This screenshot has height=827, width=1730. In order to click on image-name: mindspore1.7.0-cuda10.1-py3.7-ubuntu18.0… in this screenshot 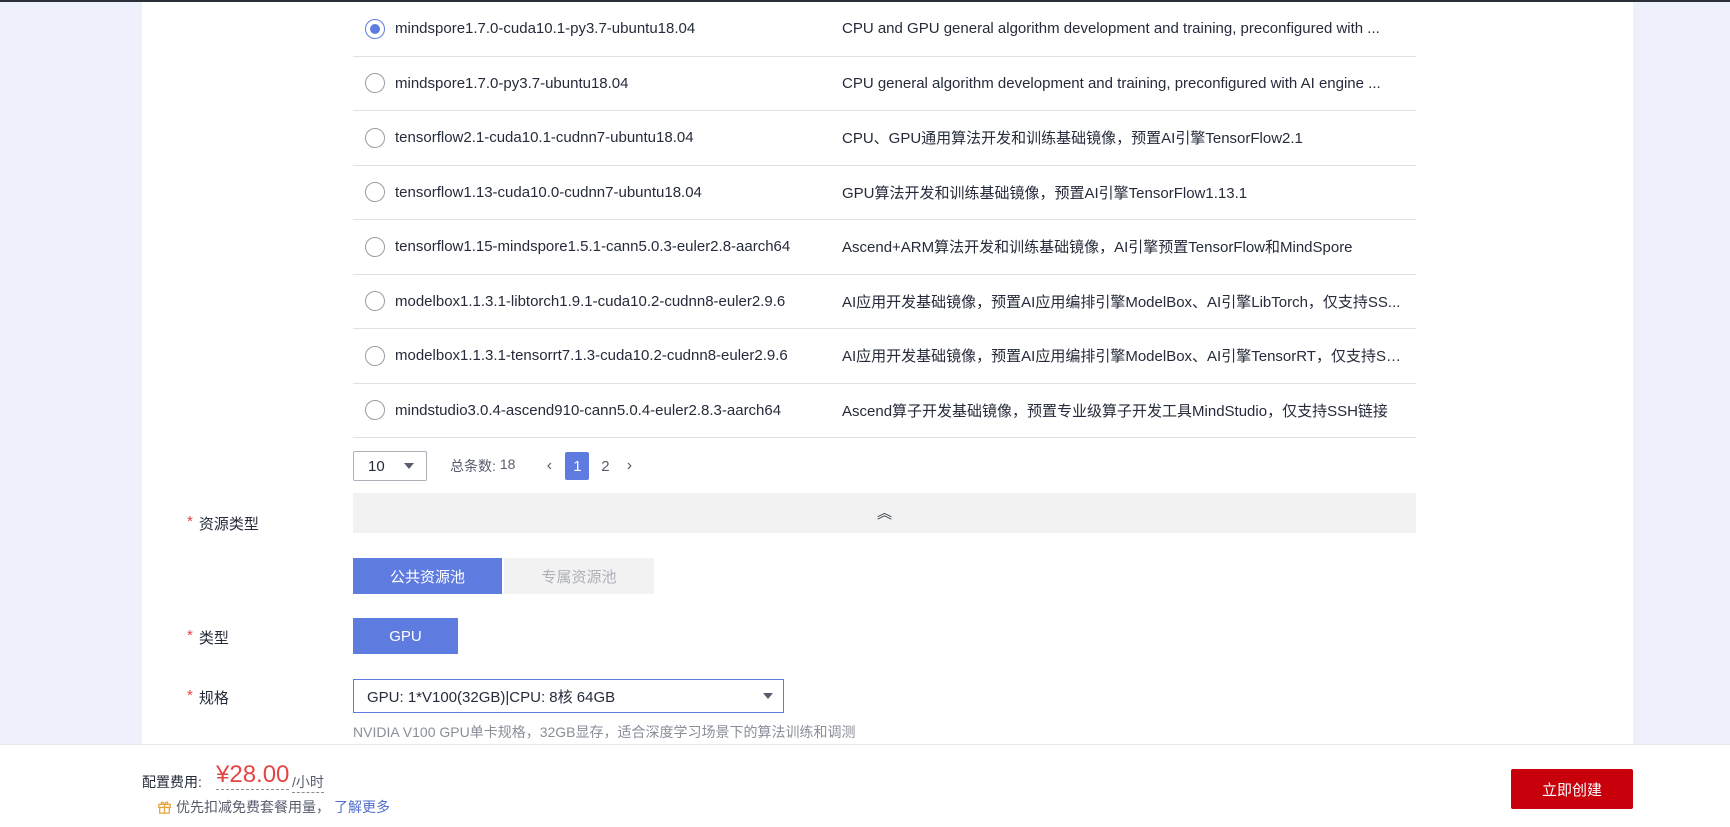, I will do `click(545, 29)`.